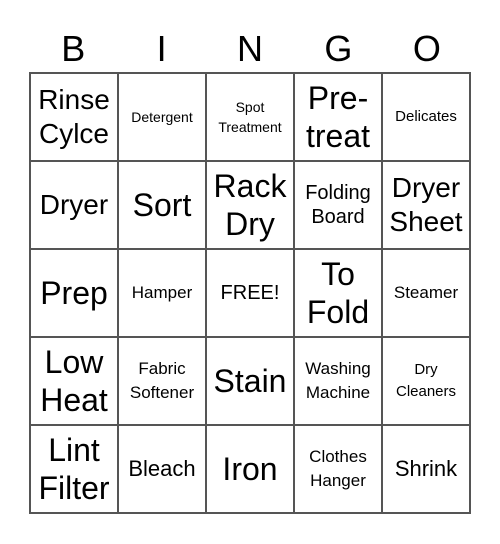 The image size is (500, 544). I want to click on bingo-cell: Delicates, so click(427, 118).